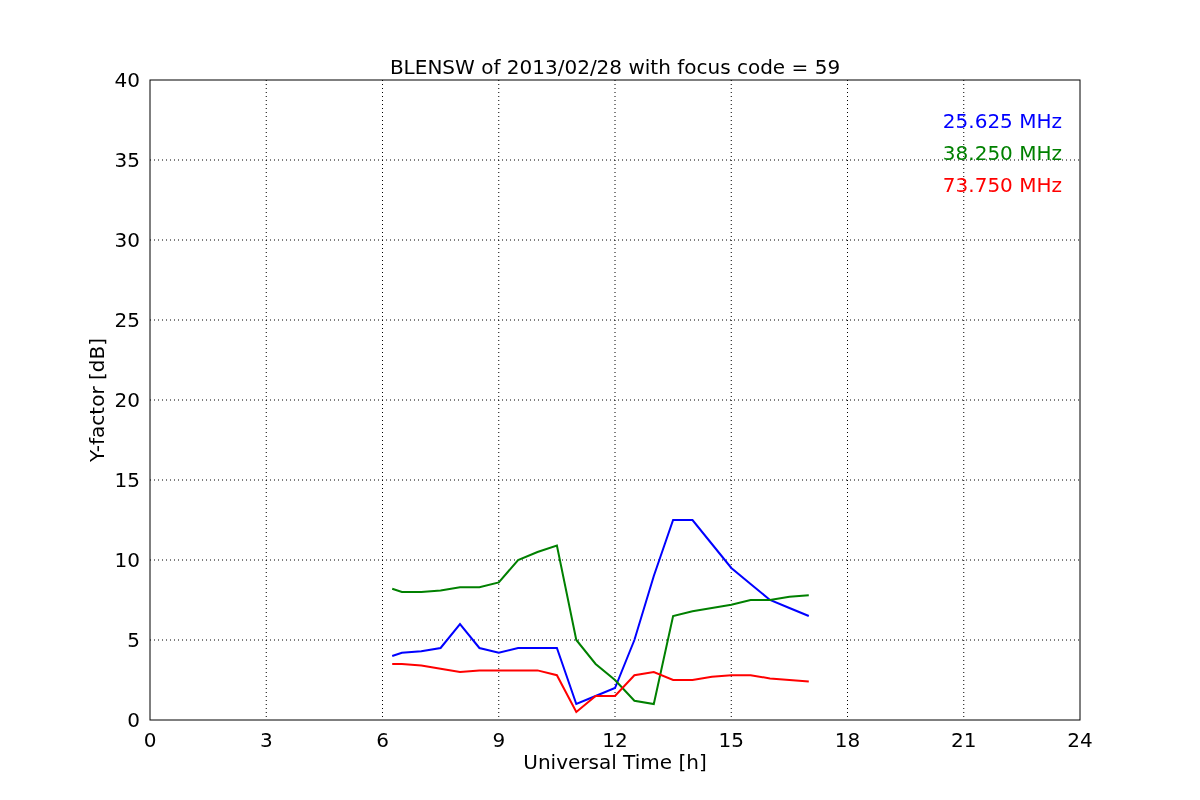 This screenshot has height=800, width=1200. I want to click on y-tick-label: 20, so click(127, 400).